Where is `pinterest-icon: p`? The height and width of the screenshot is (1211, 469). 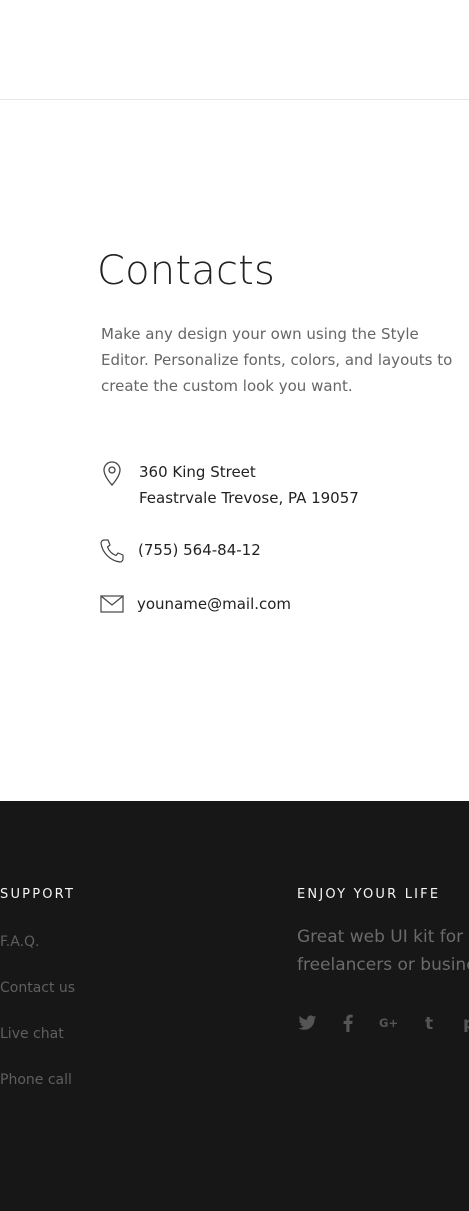 pinterest-icon: p is located at coordinates (465, 1023).